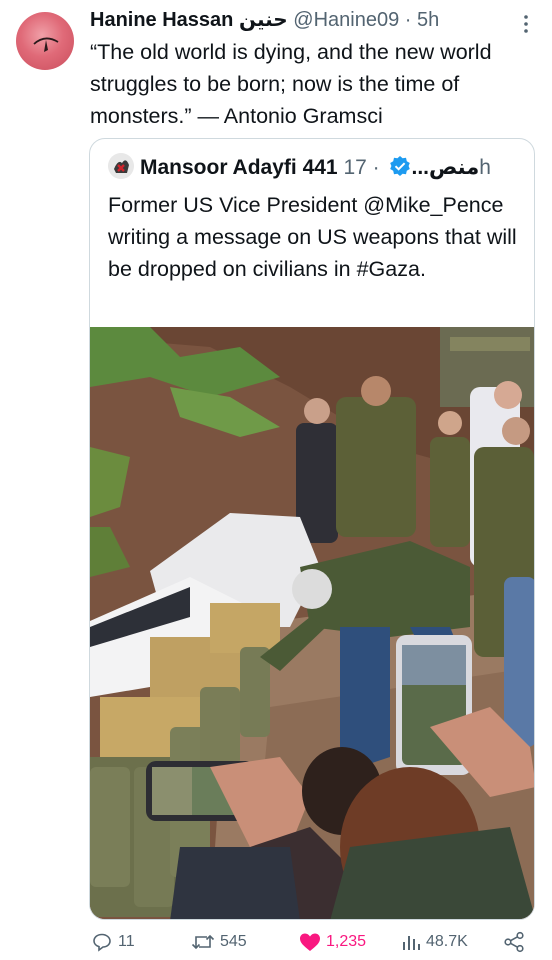 The image size is (552, 960). Describe the element at coordinates (112, 942) in the screenshot. I see `reply-button: 11` at that location.